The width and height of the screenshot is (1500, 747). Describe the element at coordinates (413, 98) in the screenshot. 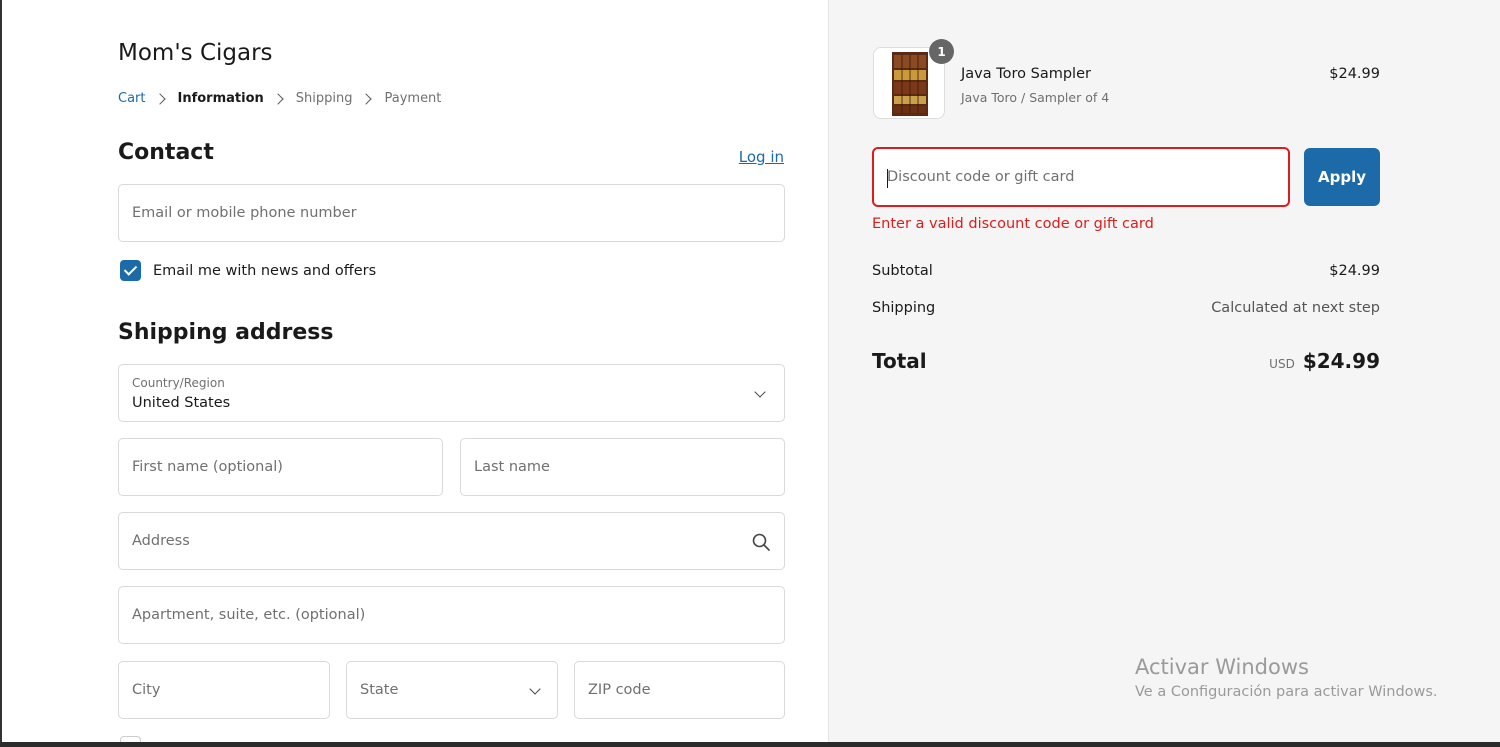

I see `breadcrumb-payment: Payment` at that location.